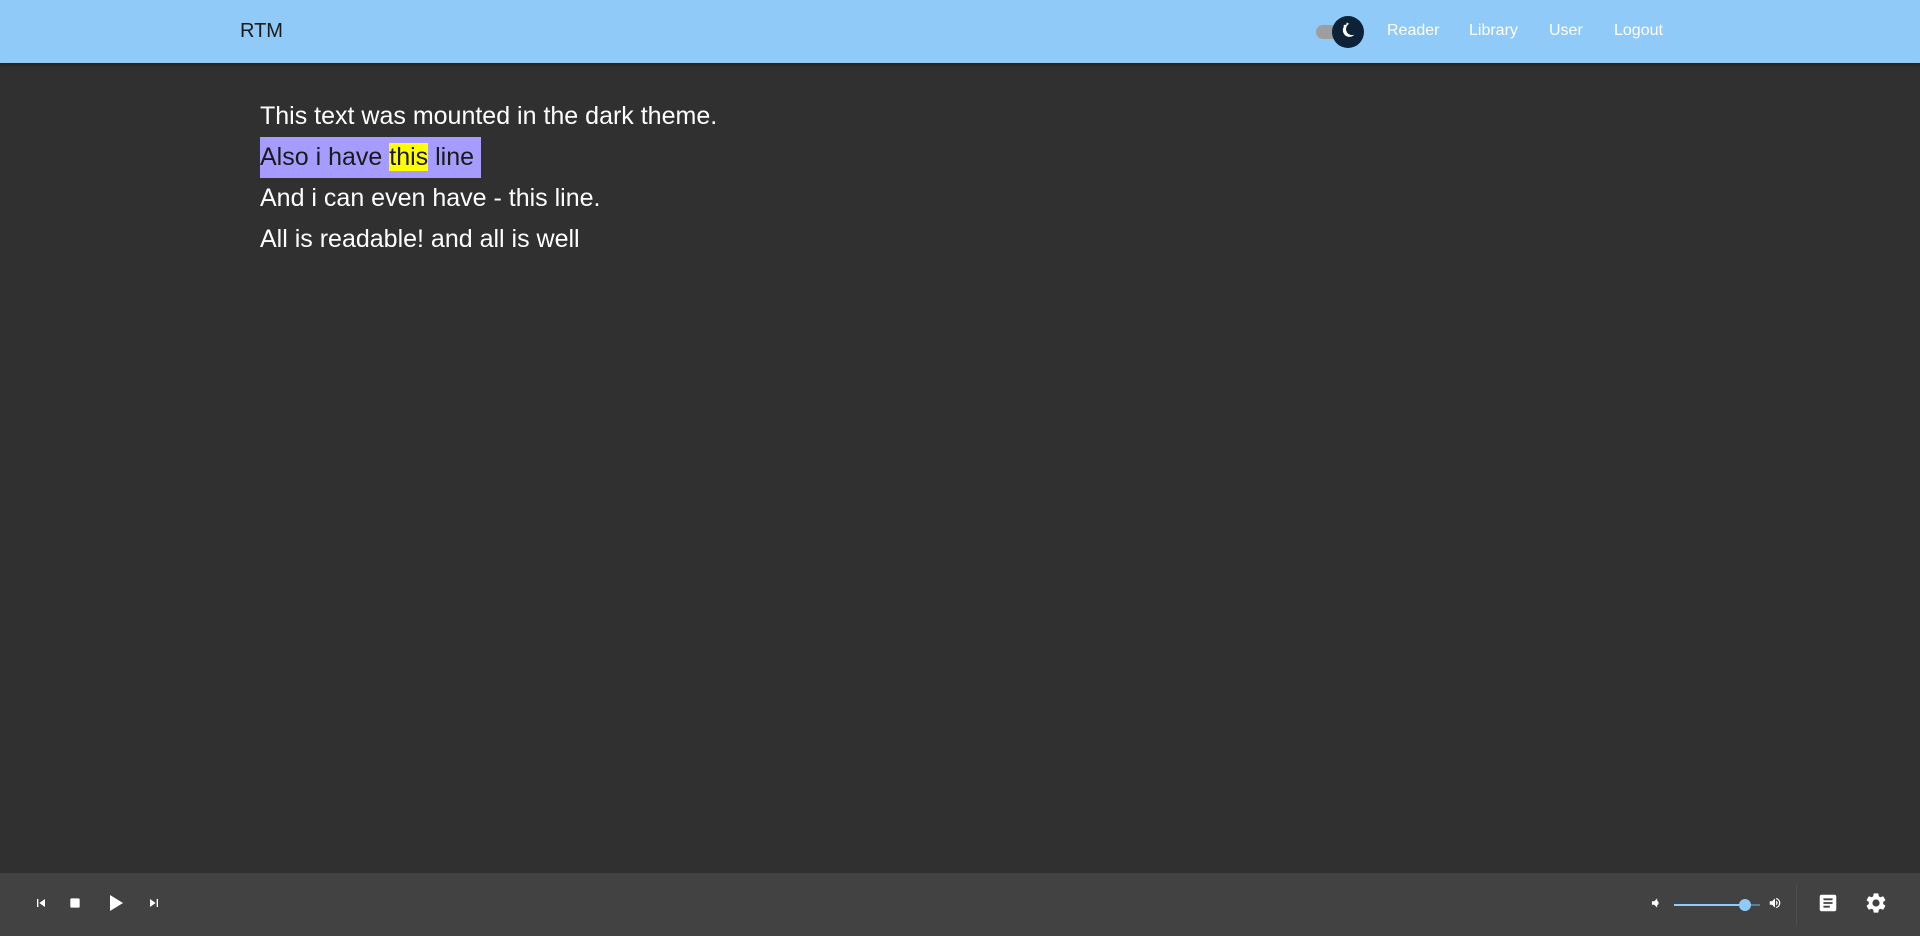 The width and height of the screenshot is (1920, 936). Describe the element at coordinates (325, 157) in the screenshot. I see `active-line-before: Also i have` at that location.